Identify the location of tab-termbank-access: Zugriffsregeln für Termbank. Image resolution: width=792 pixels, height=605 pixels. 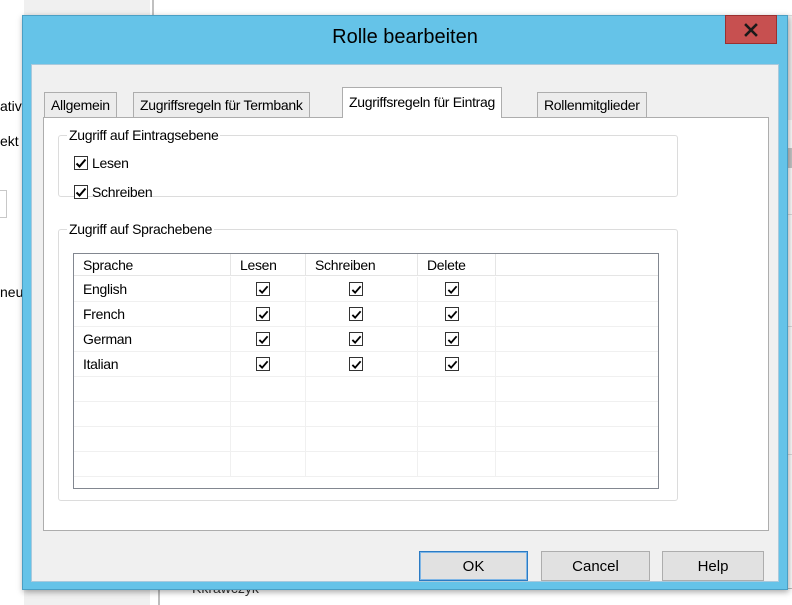
(221, 104).